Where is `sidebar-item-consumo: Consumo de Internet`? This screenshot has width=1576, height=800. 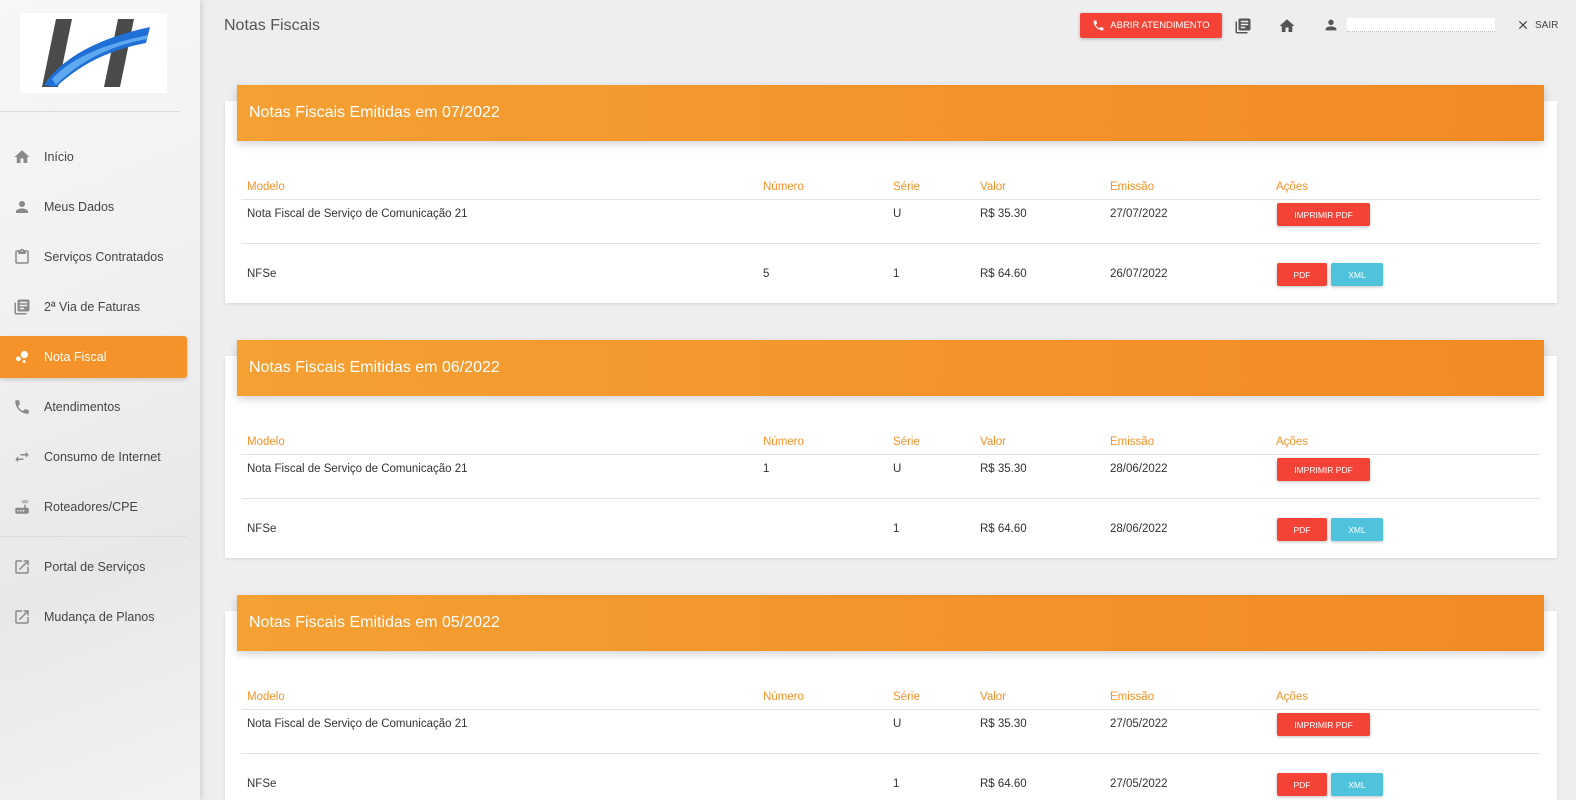
sidebar-item-consumo: Consumo de Internet is located at coordinates (93, 457).